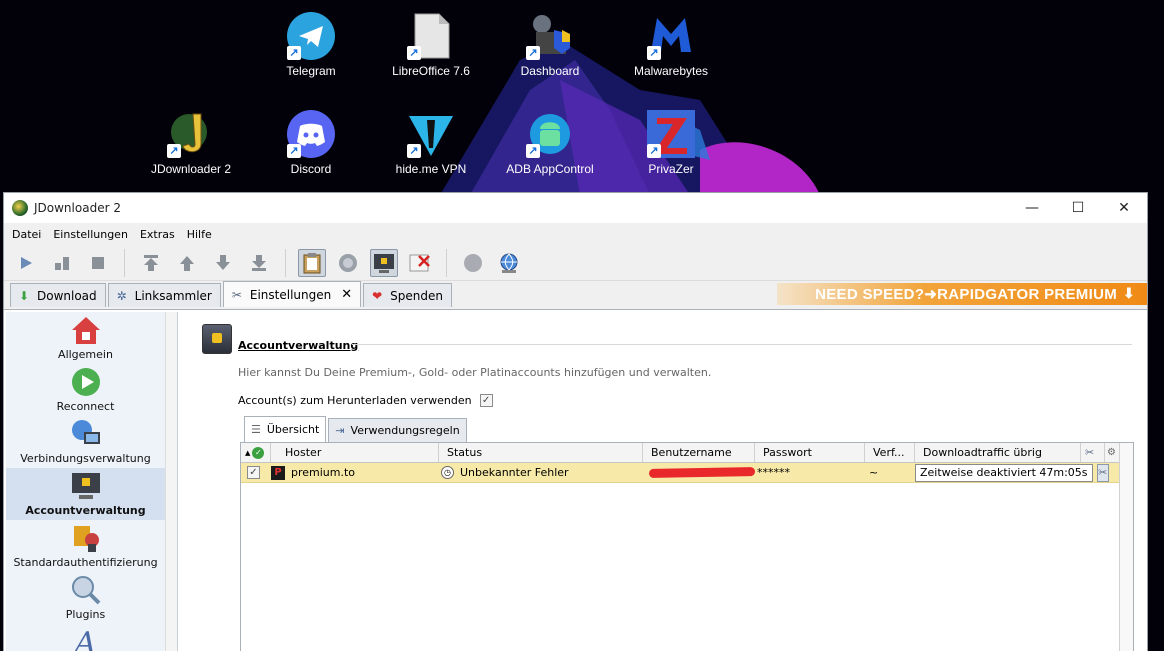 This screenshot has height=651, width=1164. Describe the element at coordinates (550, 36) in the screenshot. I see `dashboard-icon: ↗` at that location.